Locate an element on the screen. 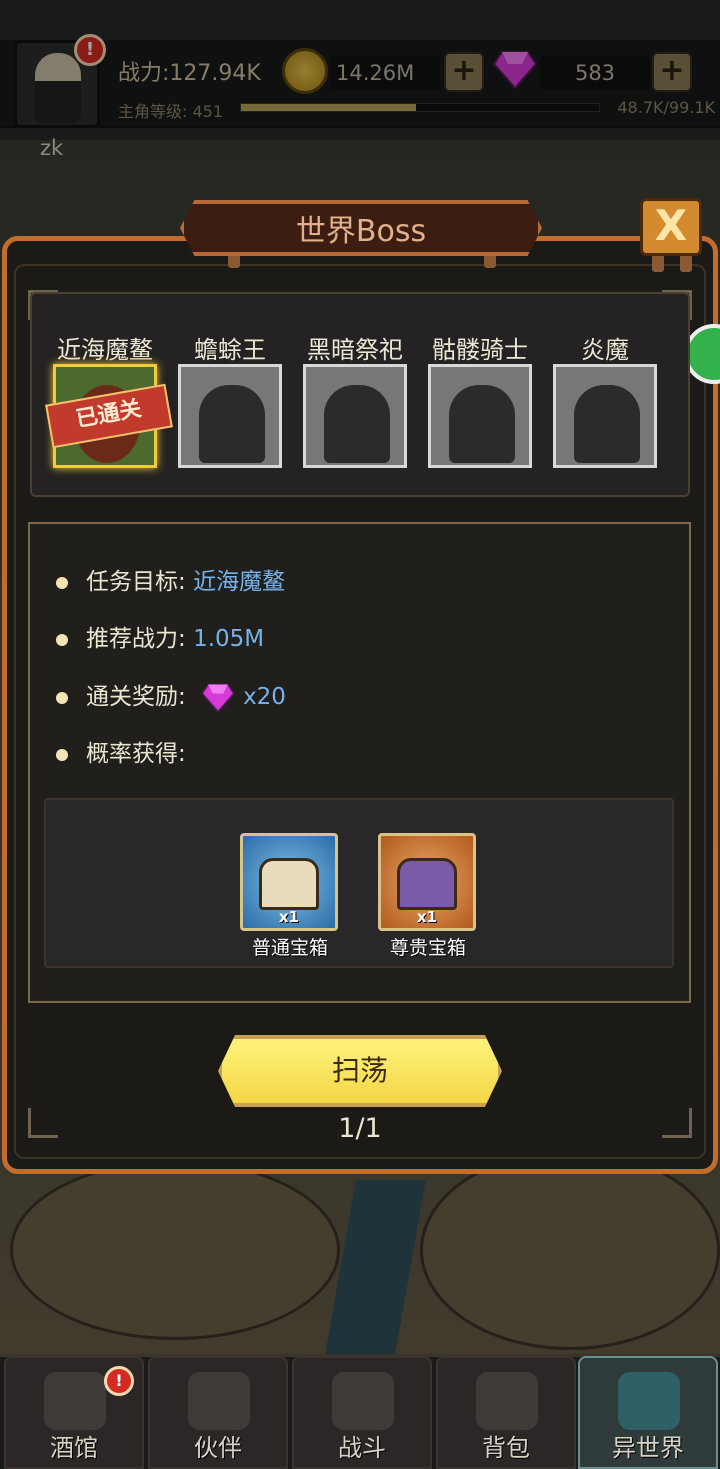 The width and height of the screenshot is (720, 1469). nav-label: 战斗 is located at coordinates (362, 1448).